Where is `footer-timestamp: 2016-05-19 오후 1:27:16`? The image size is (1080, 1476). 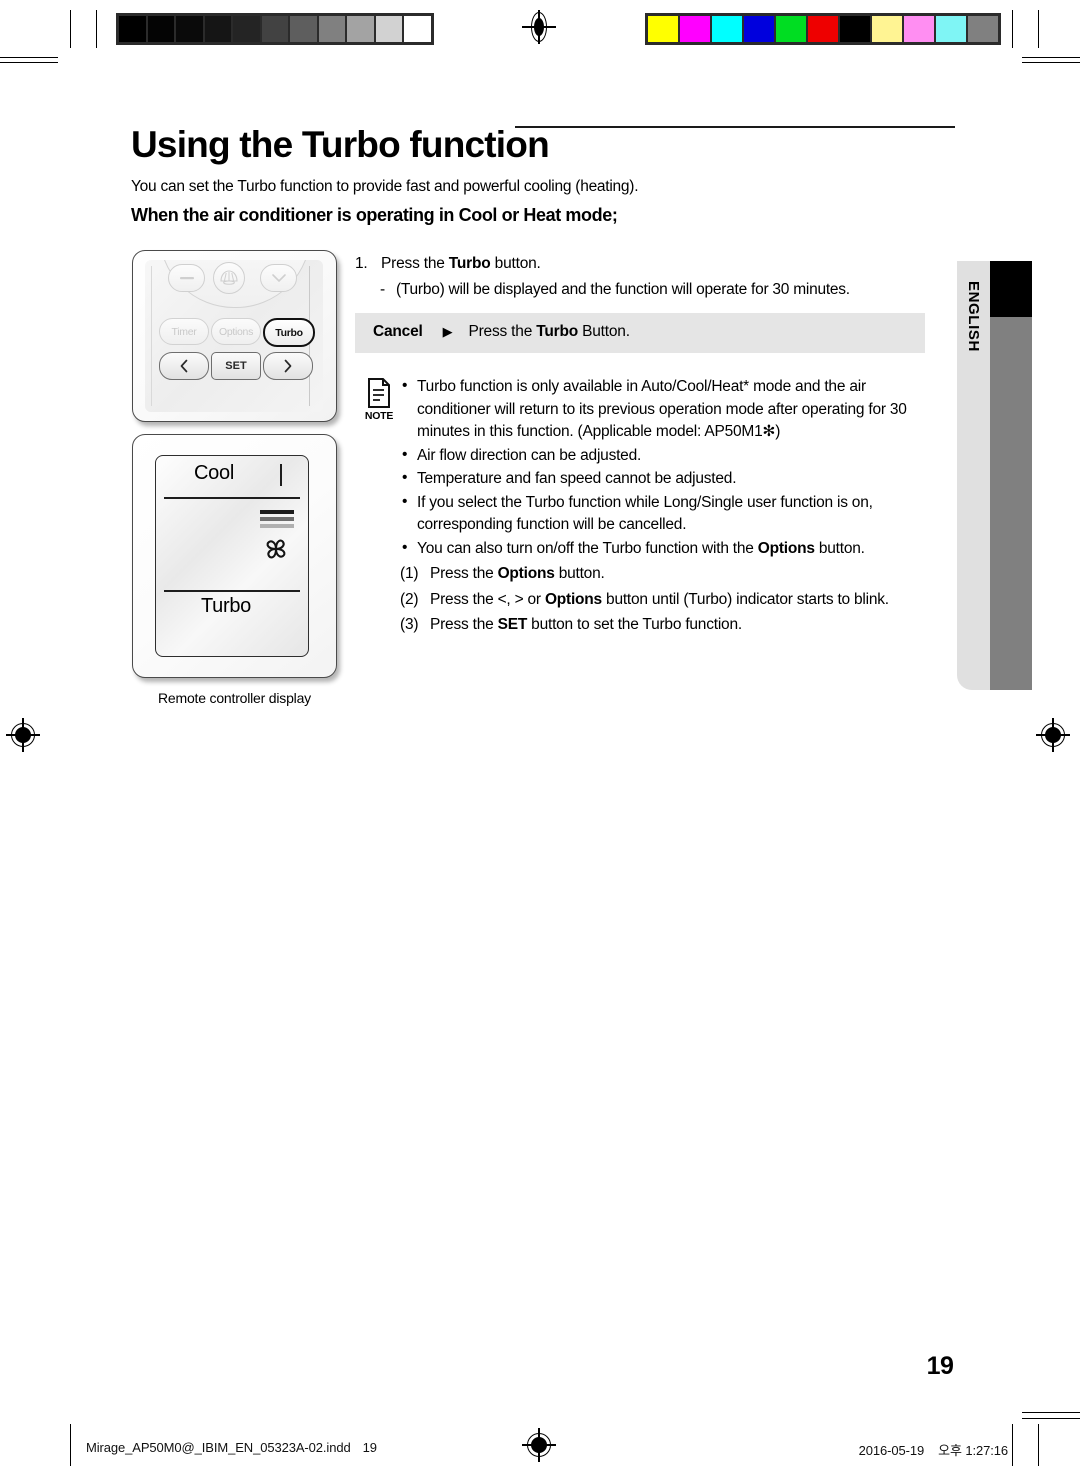
footer-timestamp: 2016-05-19 오후 1:27:16 is located at coordinates (933, 1449).